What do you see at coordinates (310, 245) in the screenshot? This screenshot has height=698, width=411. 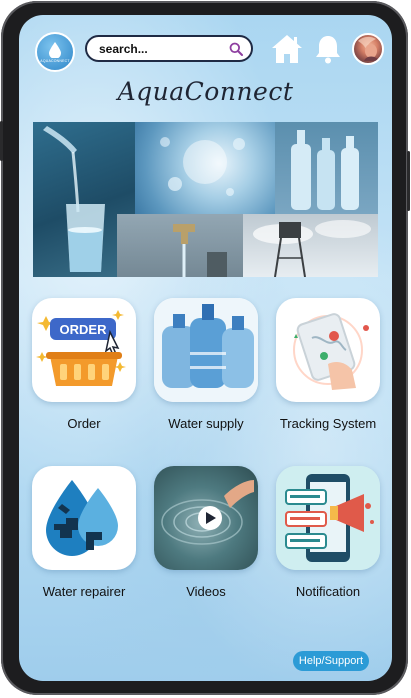 I see `water-tower-image` at bounding box center [310, 245].